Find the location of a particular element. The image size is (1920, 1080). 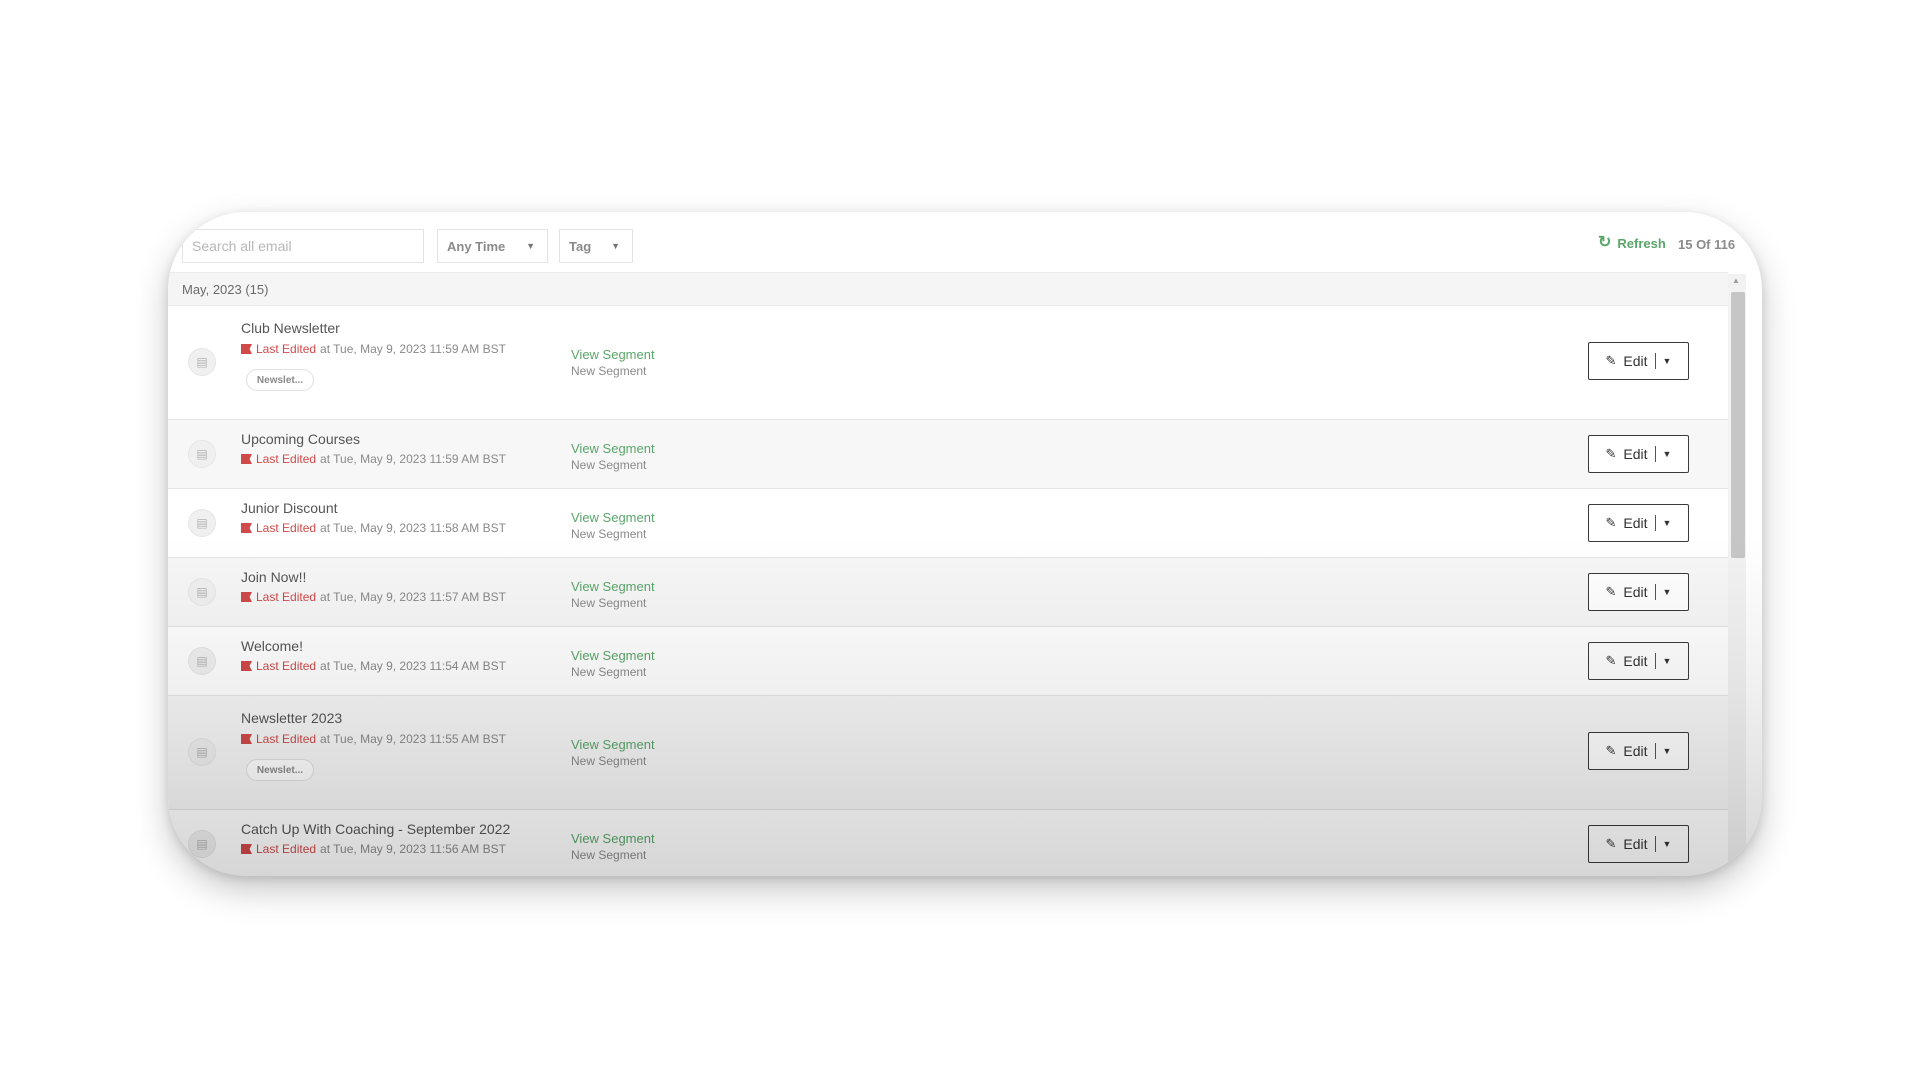

email-title: Join Now!! is located at coordinates (273, 577).